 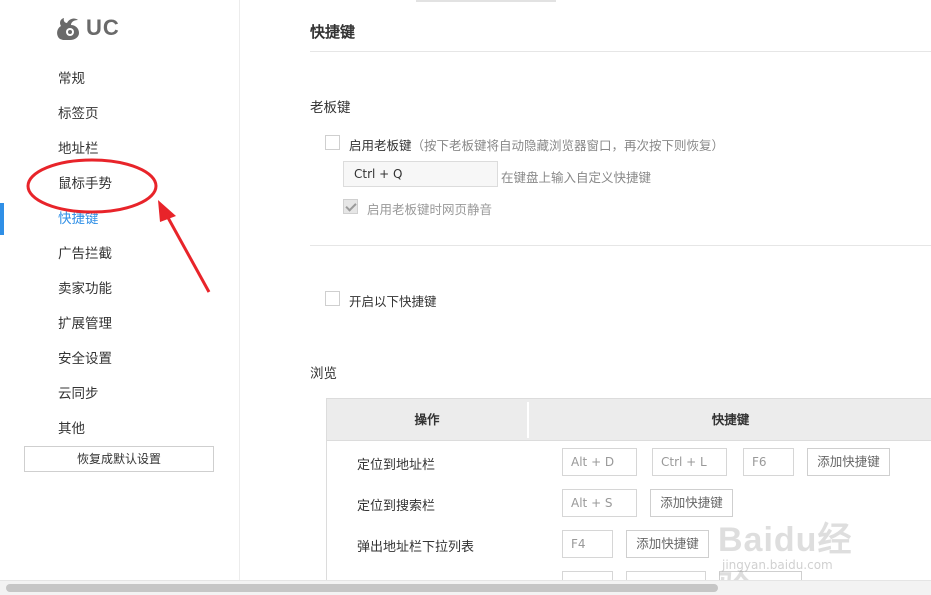 What do you see at coordinates (362, 588) in the screenshot?
I see `scrollbar-thumb` at bounding box center [362, 588].